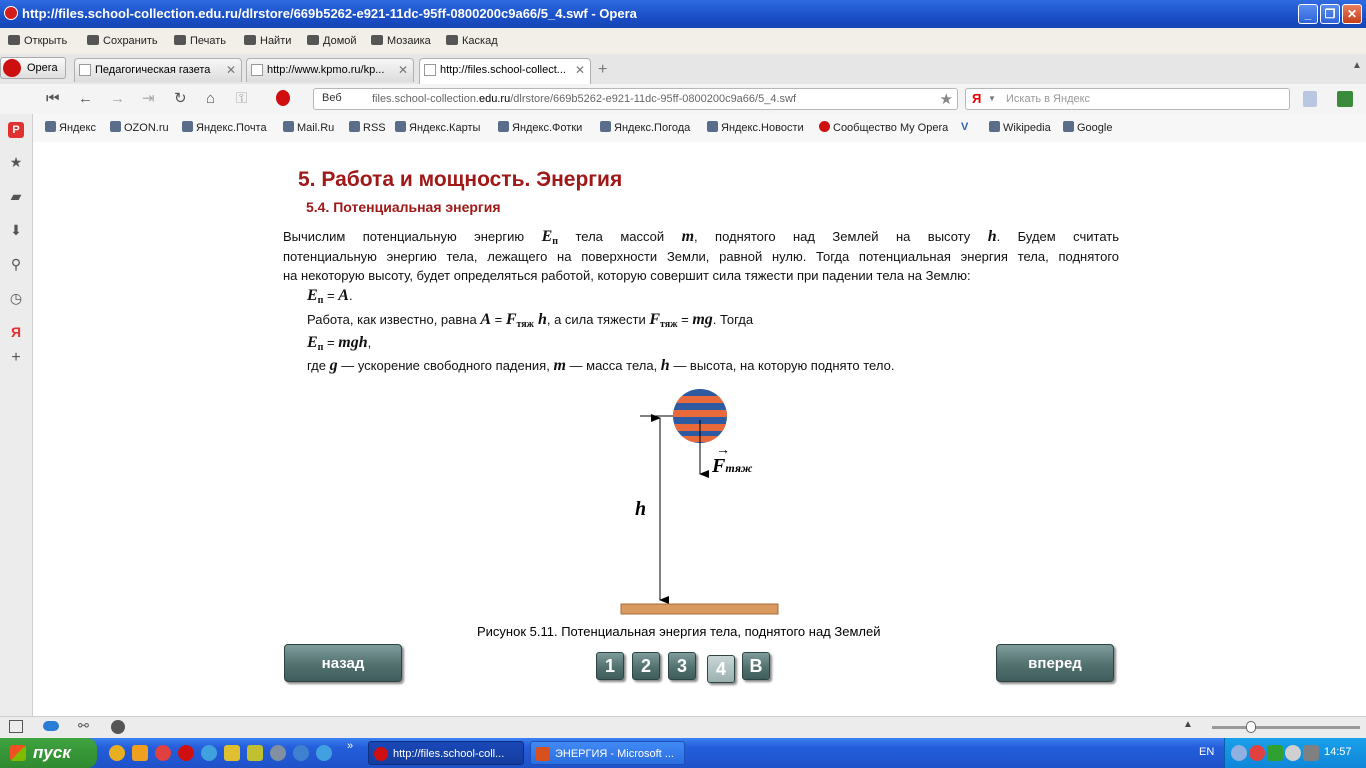 This screenshot has width=1366, height=768. Describe the element at coordinates (257, 70) in the screenshot. I see `page-icon` at that location.